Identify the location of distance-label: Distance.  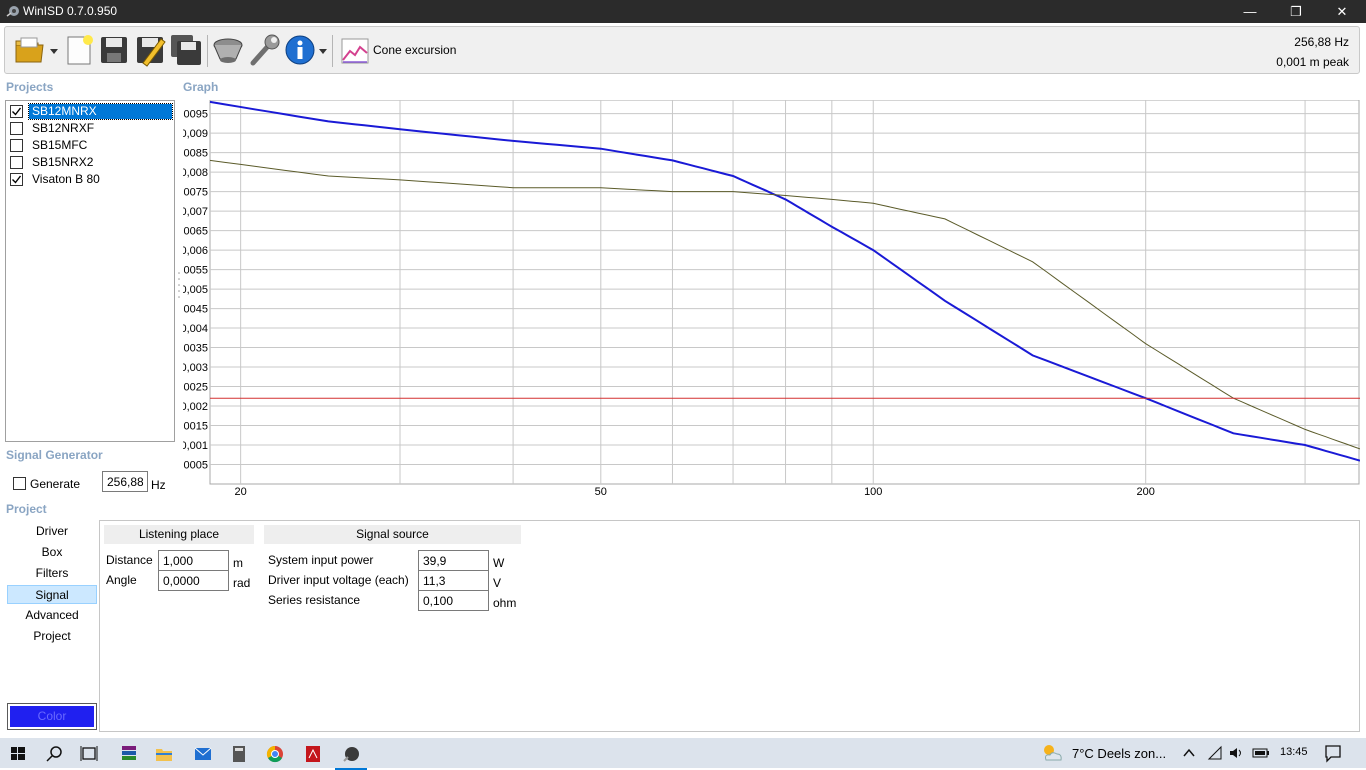
(129, 560).